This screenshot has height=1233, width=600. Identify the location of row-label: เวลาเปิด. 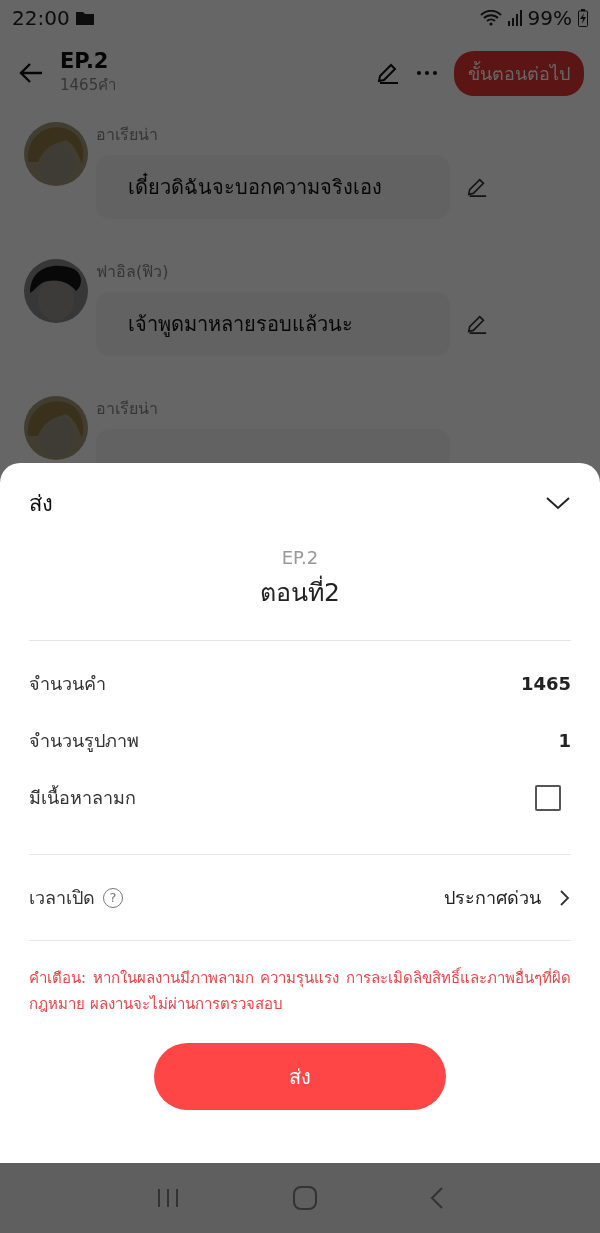
(62, 898).